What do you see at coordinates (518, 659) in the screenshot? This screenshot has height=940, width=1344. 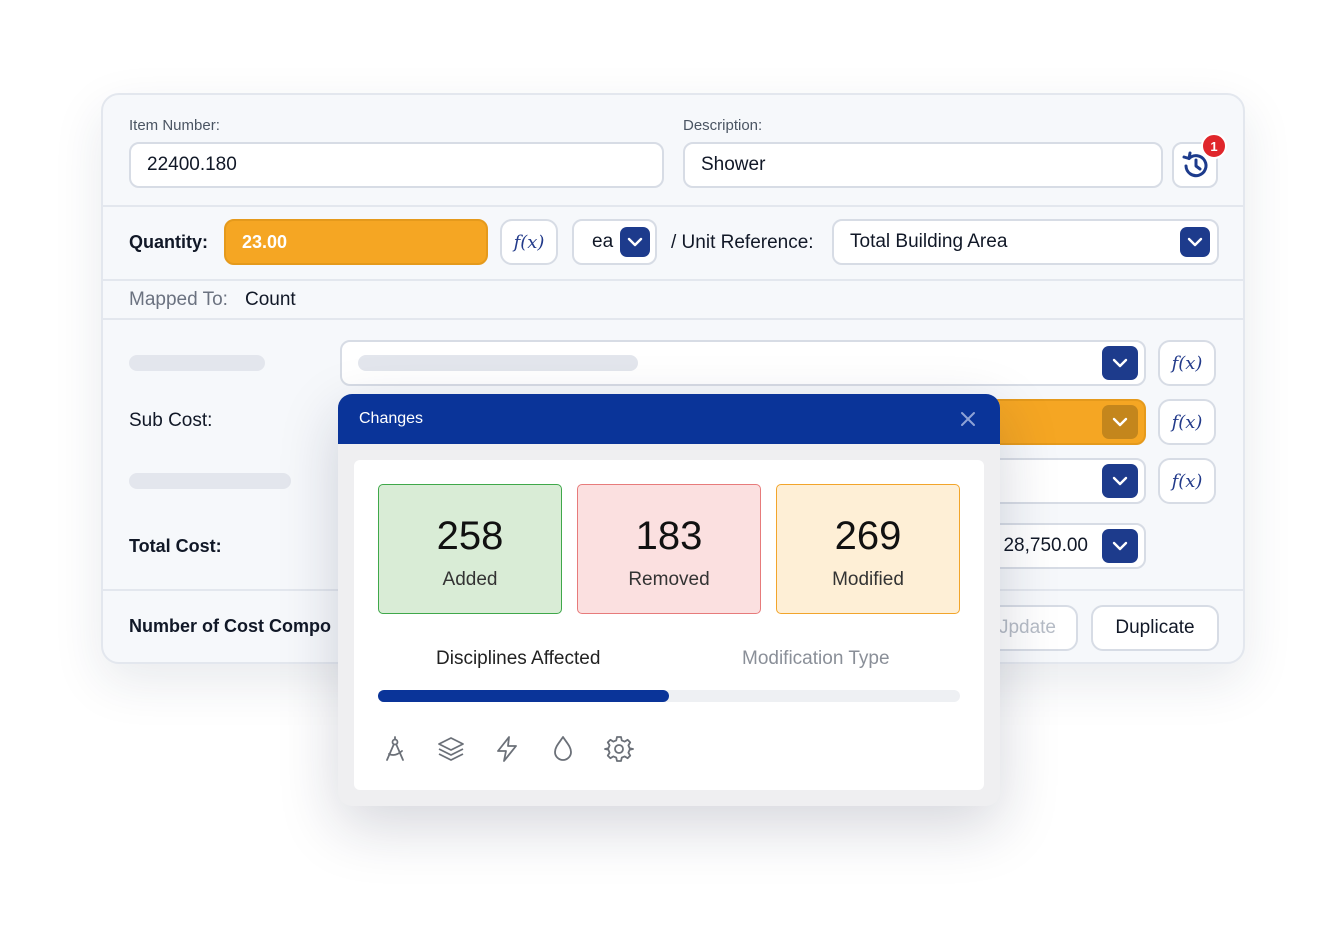 I see `tab-disciplines-affected: Disciplines Affected` at bounding box center [518, 659].